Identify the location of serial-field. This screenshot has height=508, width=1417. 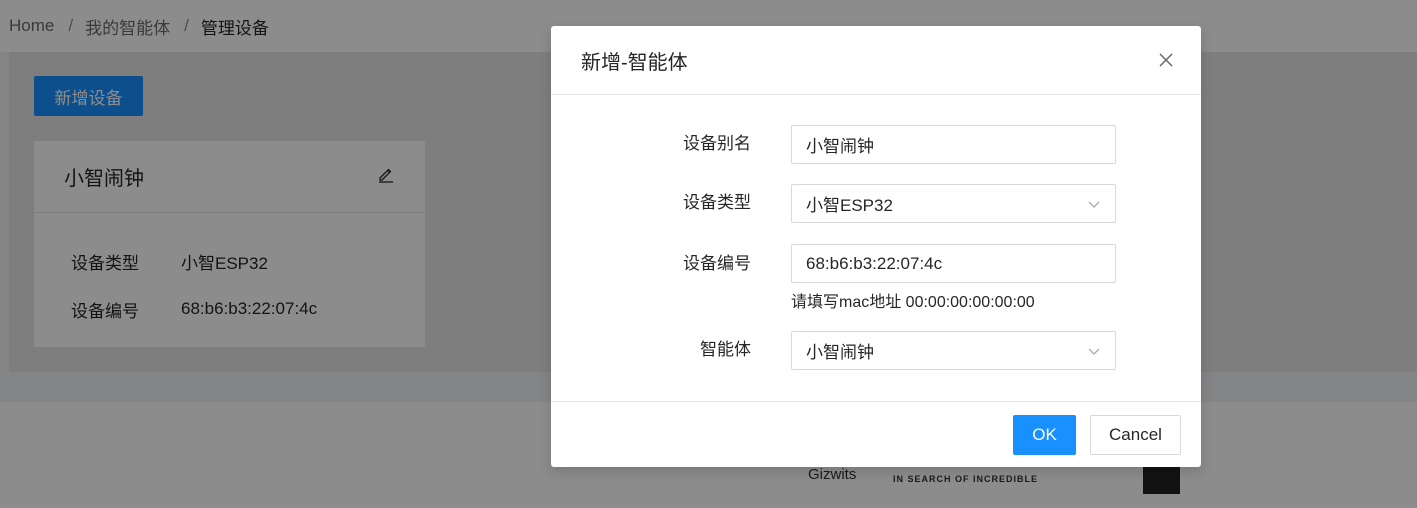
(953, 263).